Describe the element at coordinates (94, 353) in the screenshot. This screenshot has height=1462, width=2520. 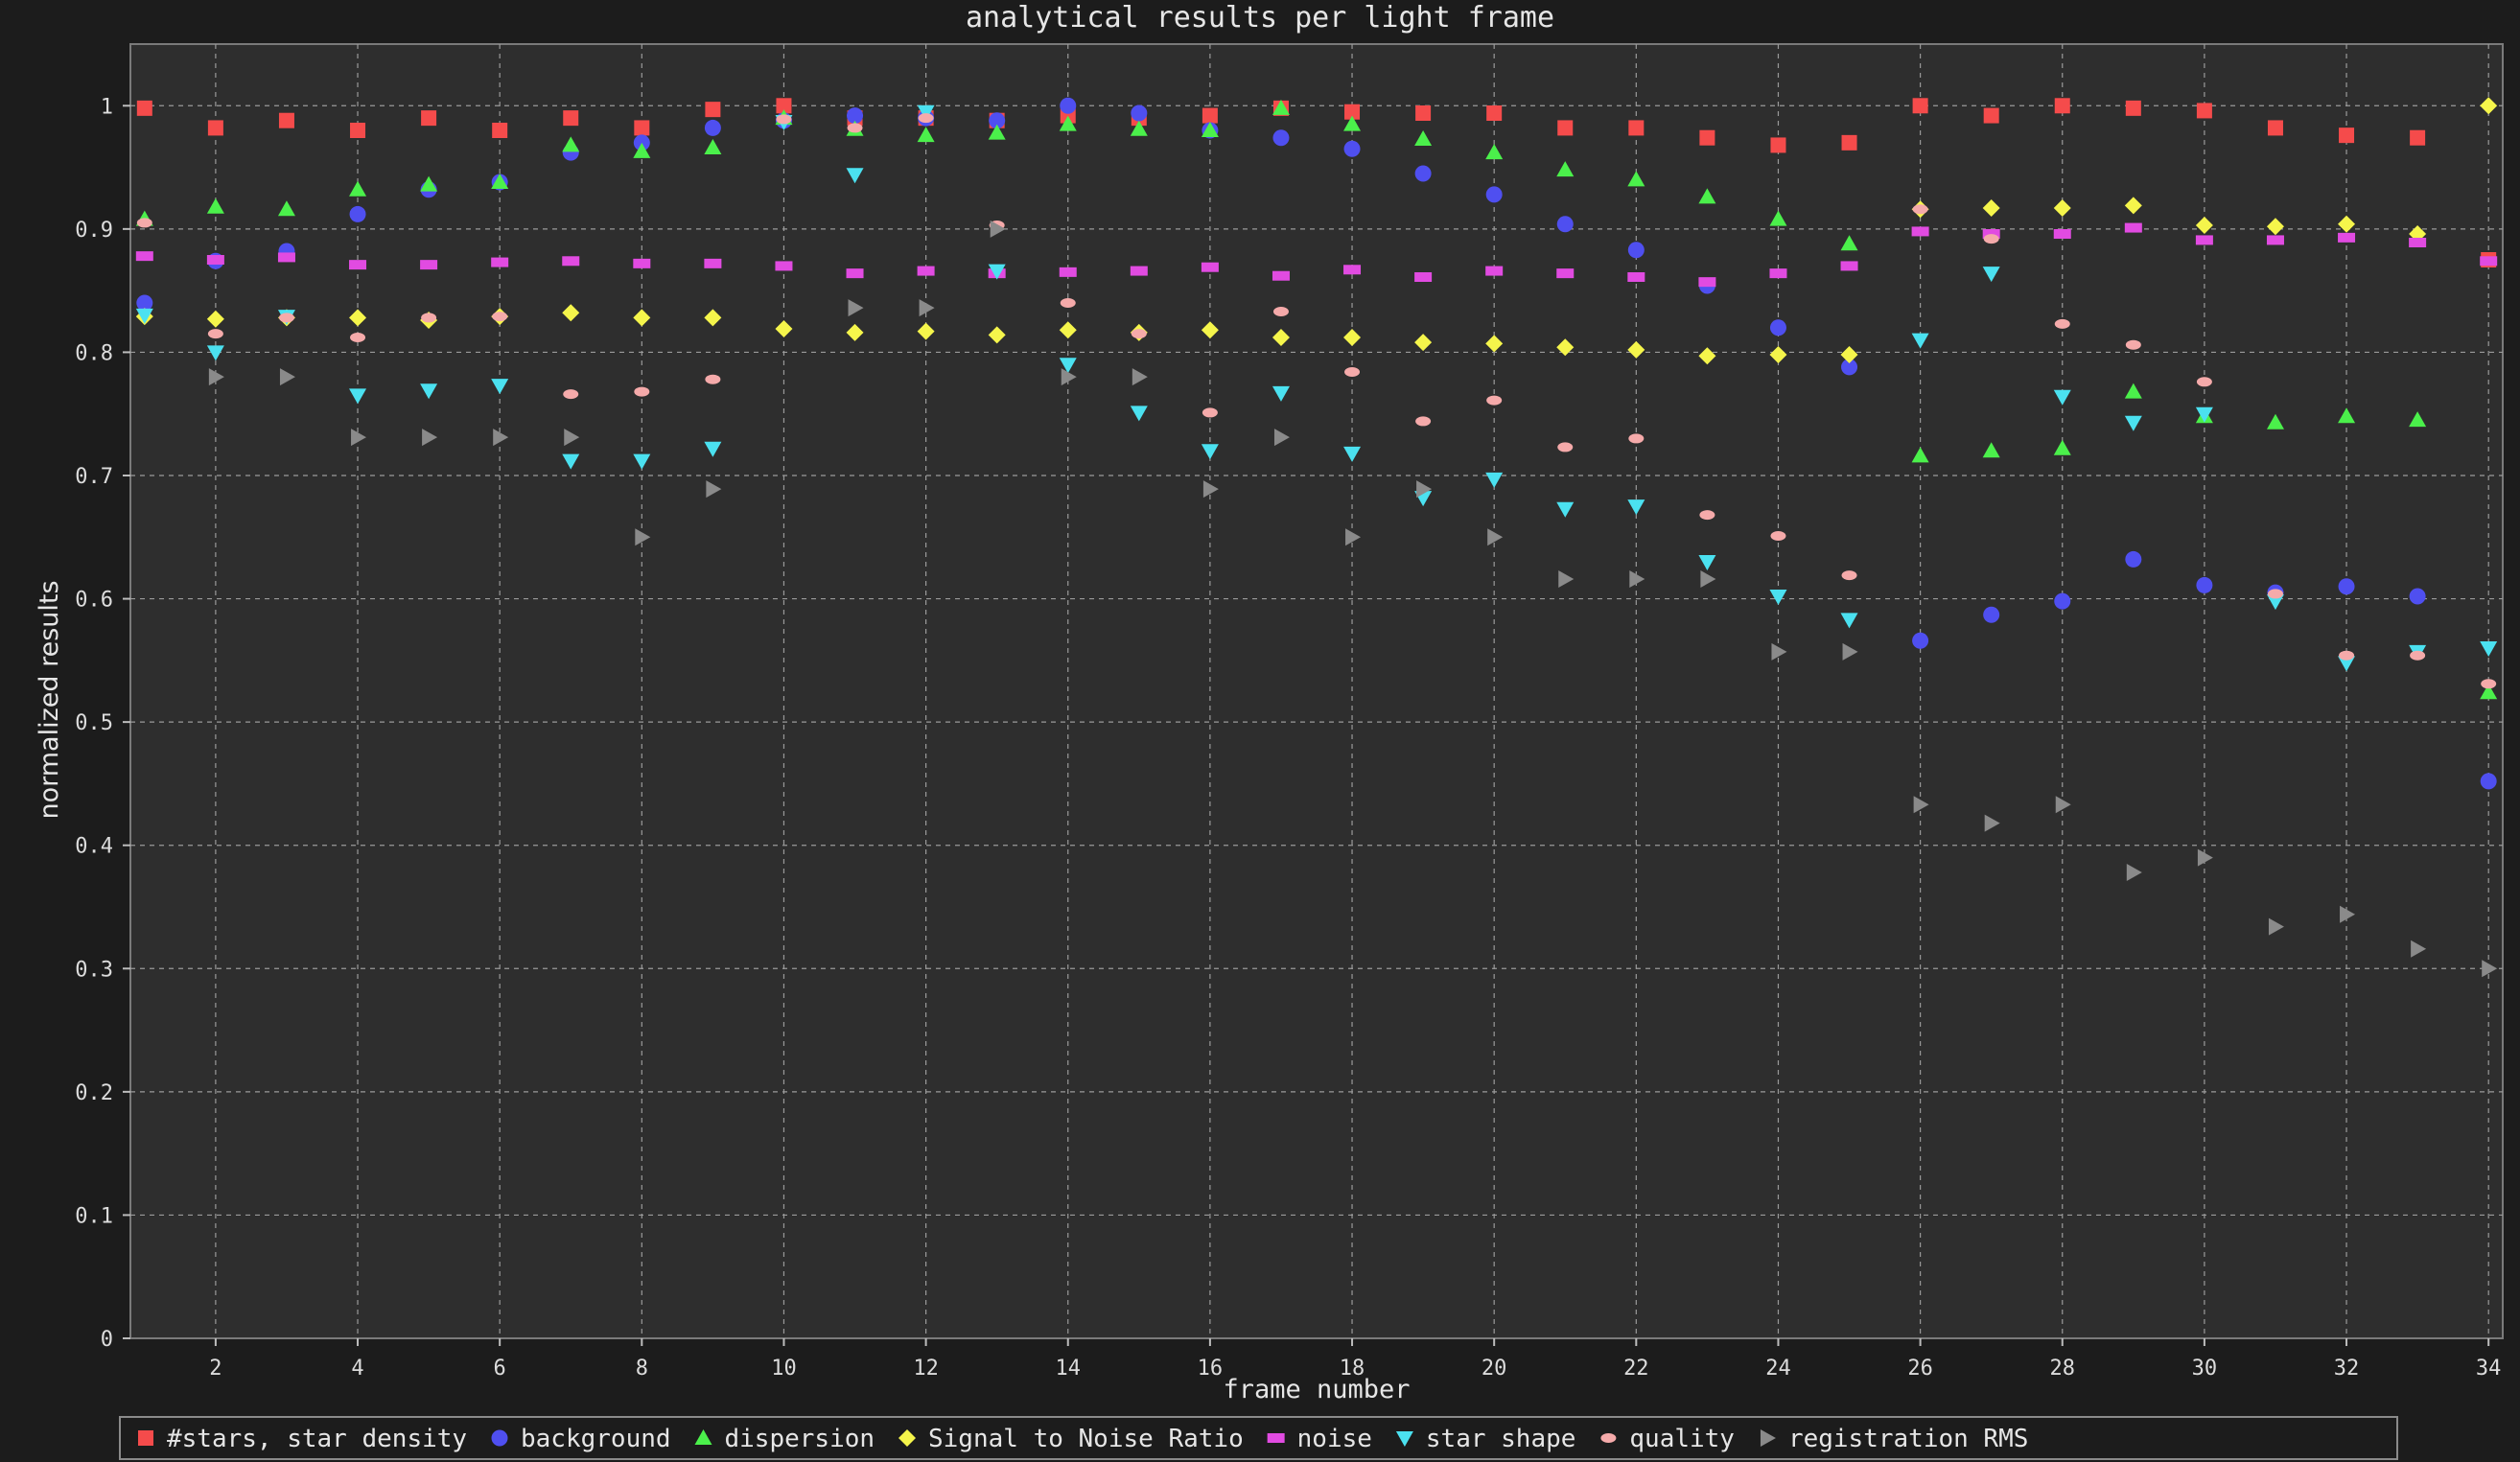
I see `y-tick-label: 0.8` at that location.